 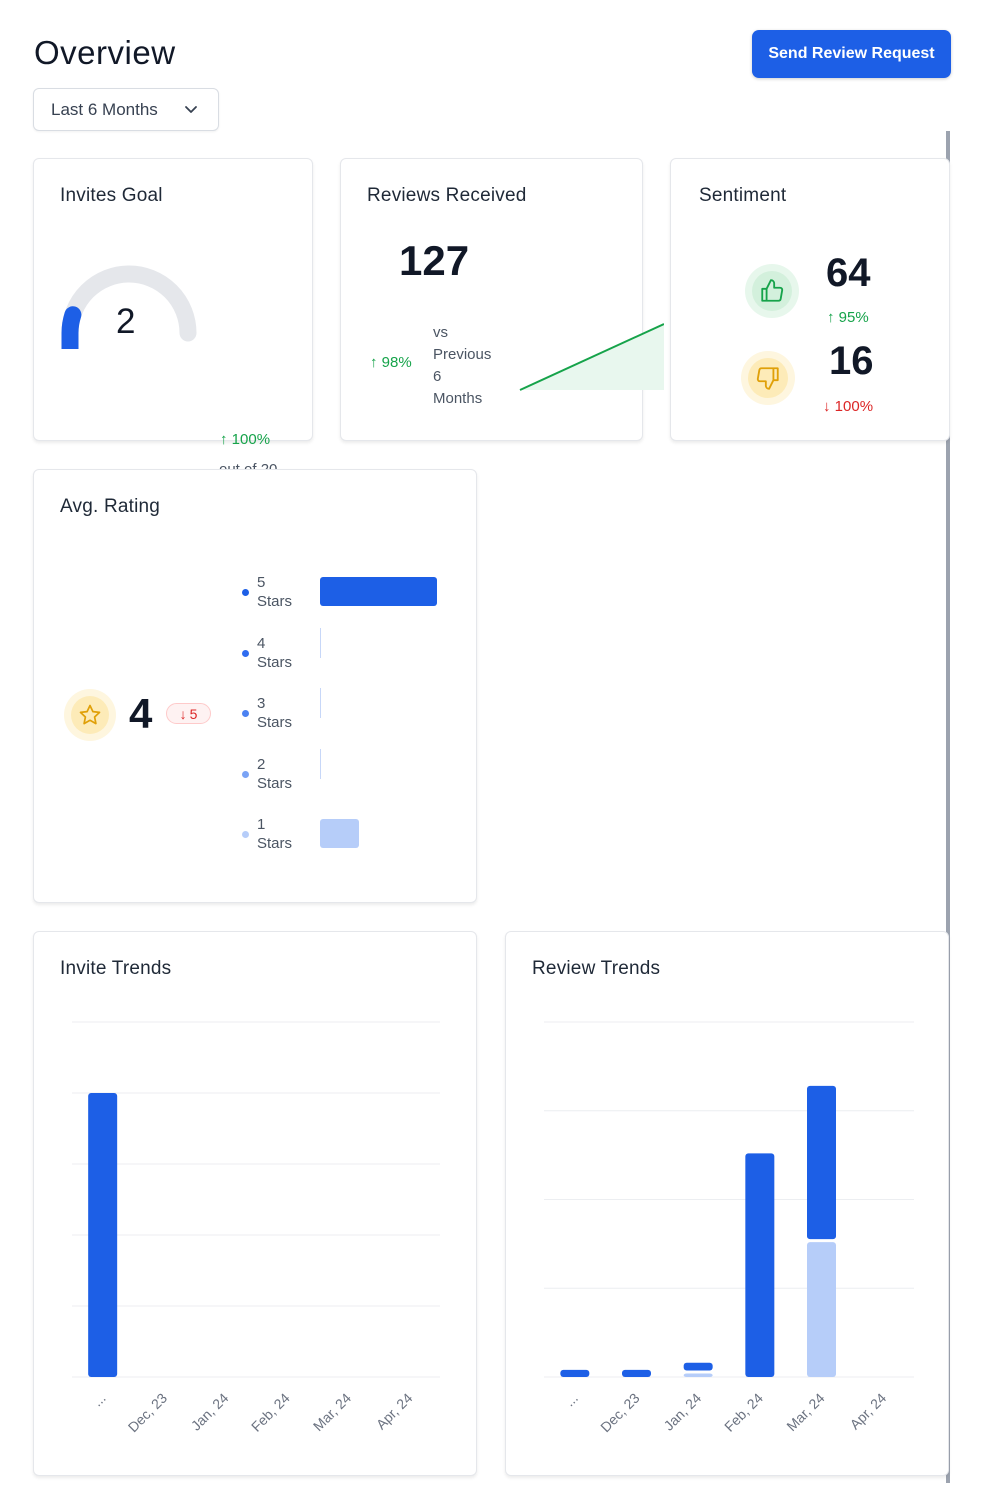 I want to click on chevron-down-icon, so click(x=191, y=109).